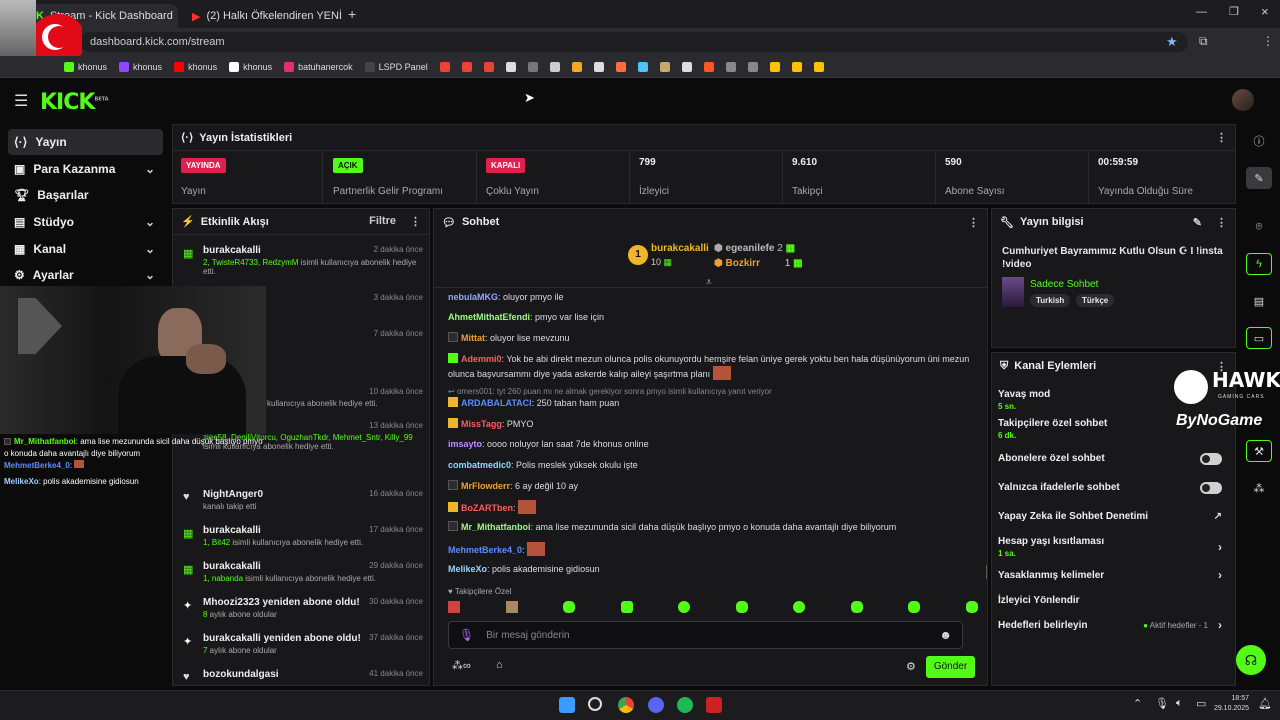 The height and width of the screenshot is (720, 1280). Describe the element at coordinates (1259, 264) in the screenshot. I see `bolt-icon: ϟ` at that location.